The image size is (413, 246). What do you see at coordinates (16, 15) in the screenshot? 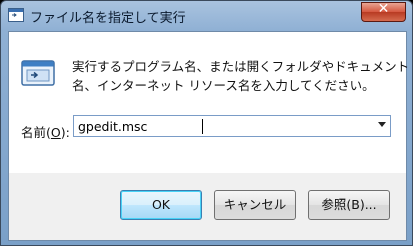
I see `run-window-icon` at bounding box center [16, 15].